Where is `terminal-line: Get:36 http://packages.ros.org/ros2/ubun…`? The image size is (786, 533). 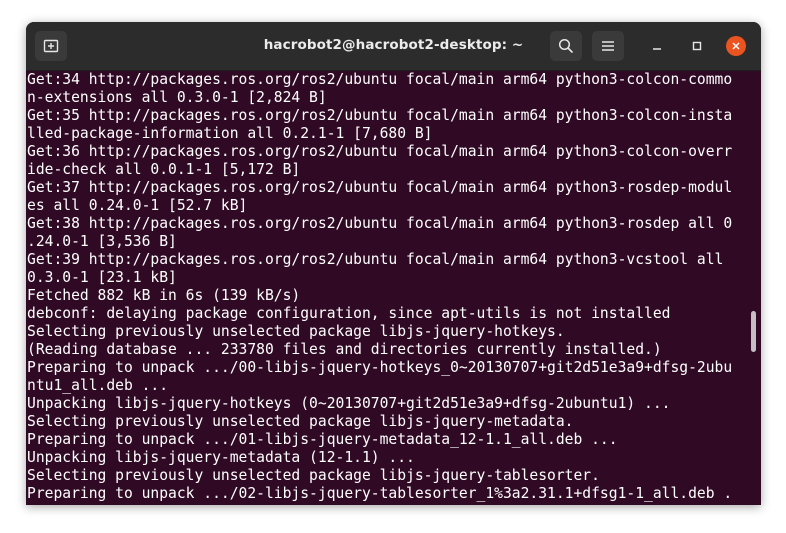 terminal-line: Get:36 http://packages.ros.org/ros2/ubun… is located at coordinates (380, 151).